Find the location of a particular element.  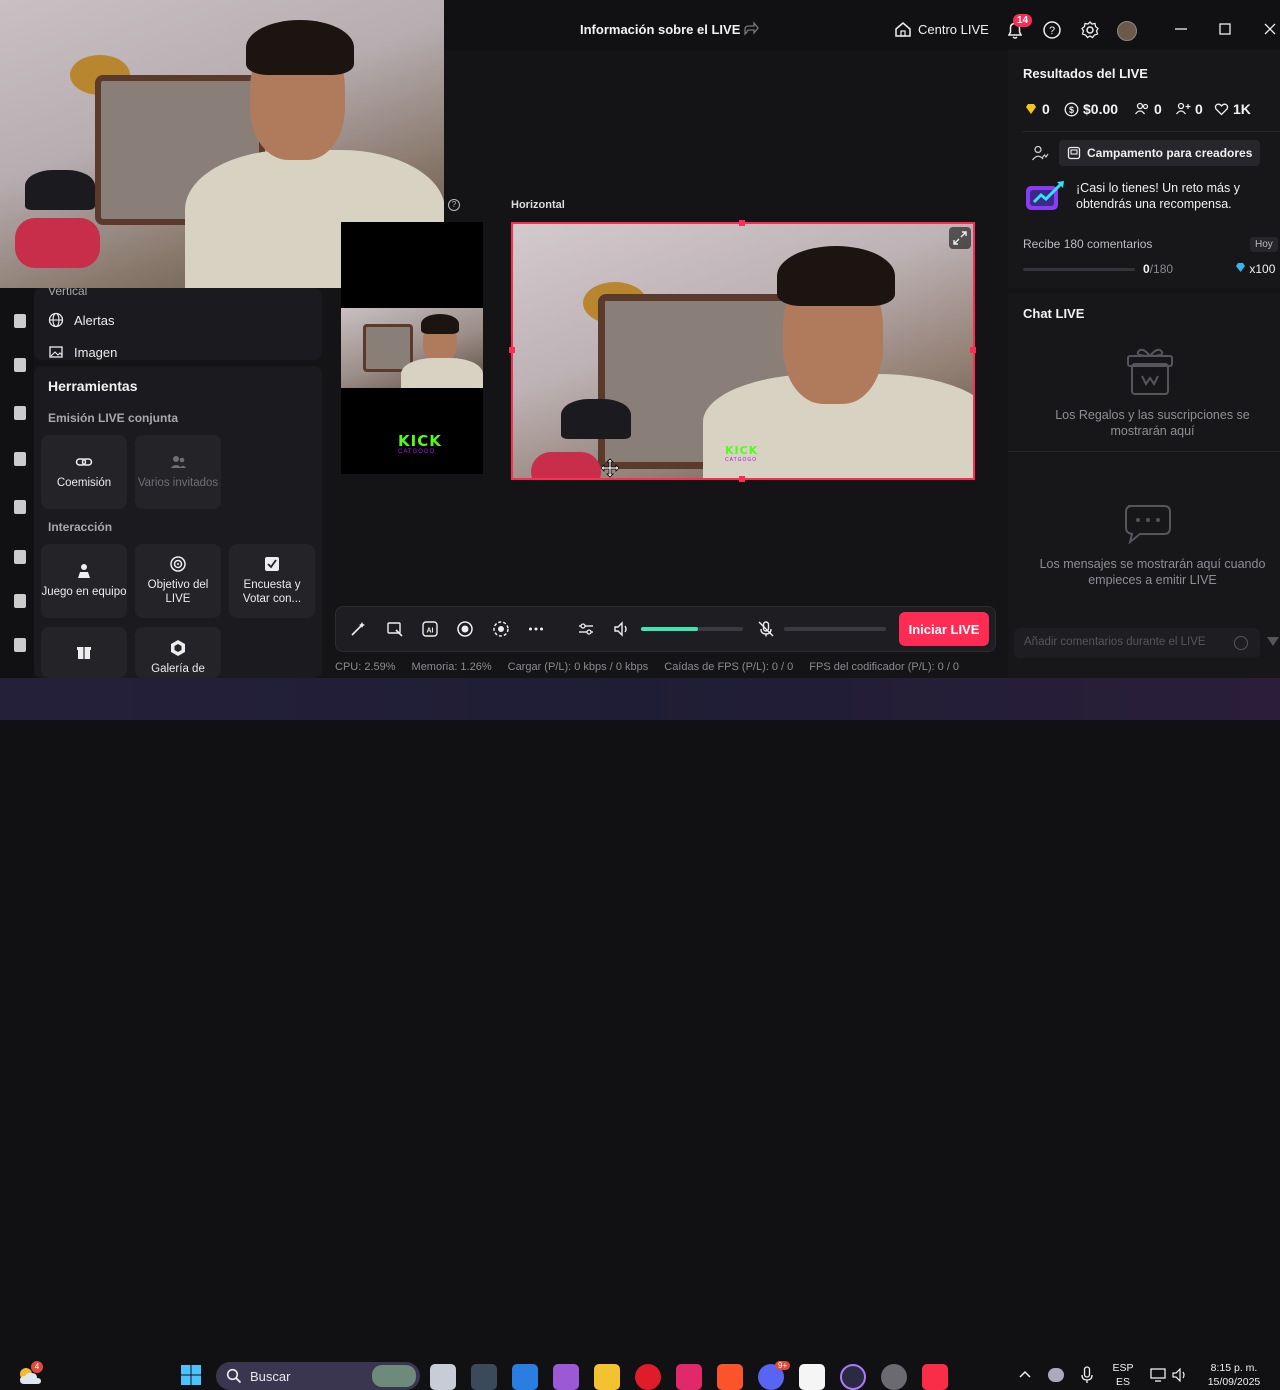

divider is located at coordinates (1151, 131).